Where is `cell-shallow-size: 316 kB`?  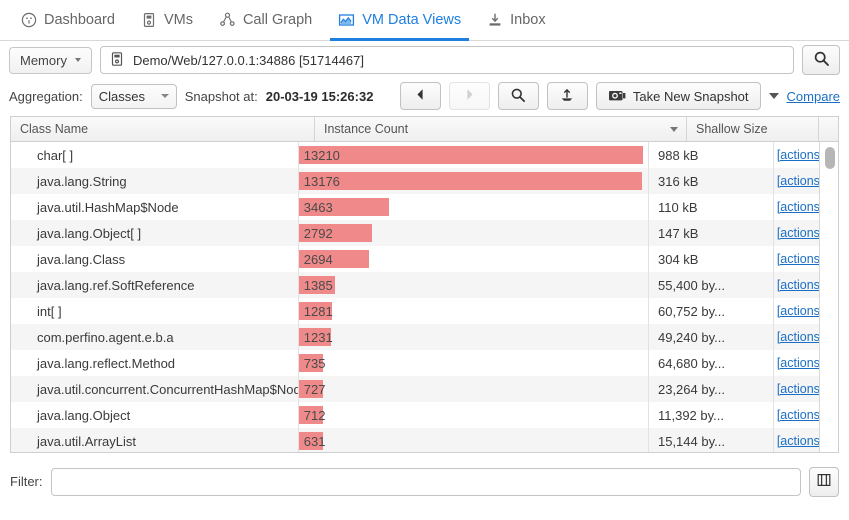
cell-shallow-size: 316 kB is located at coordinates (711, 181).